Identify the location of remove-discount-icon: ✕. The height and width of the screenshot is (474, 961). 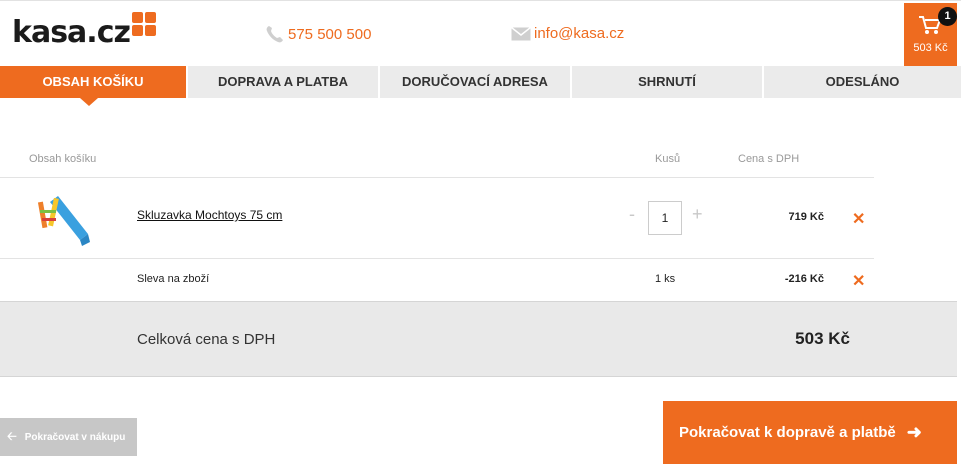
(858, 281).